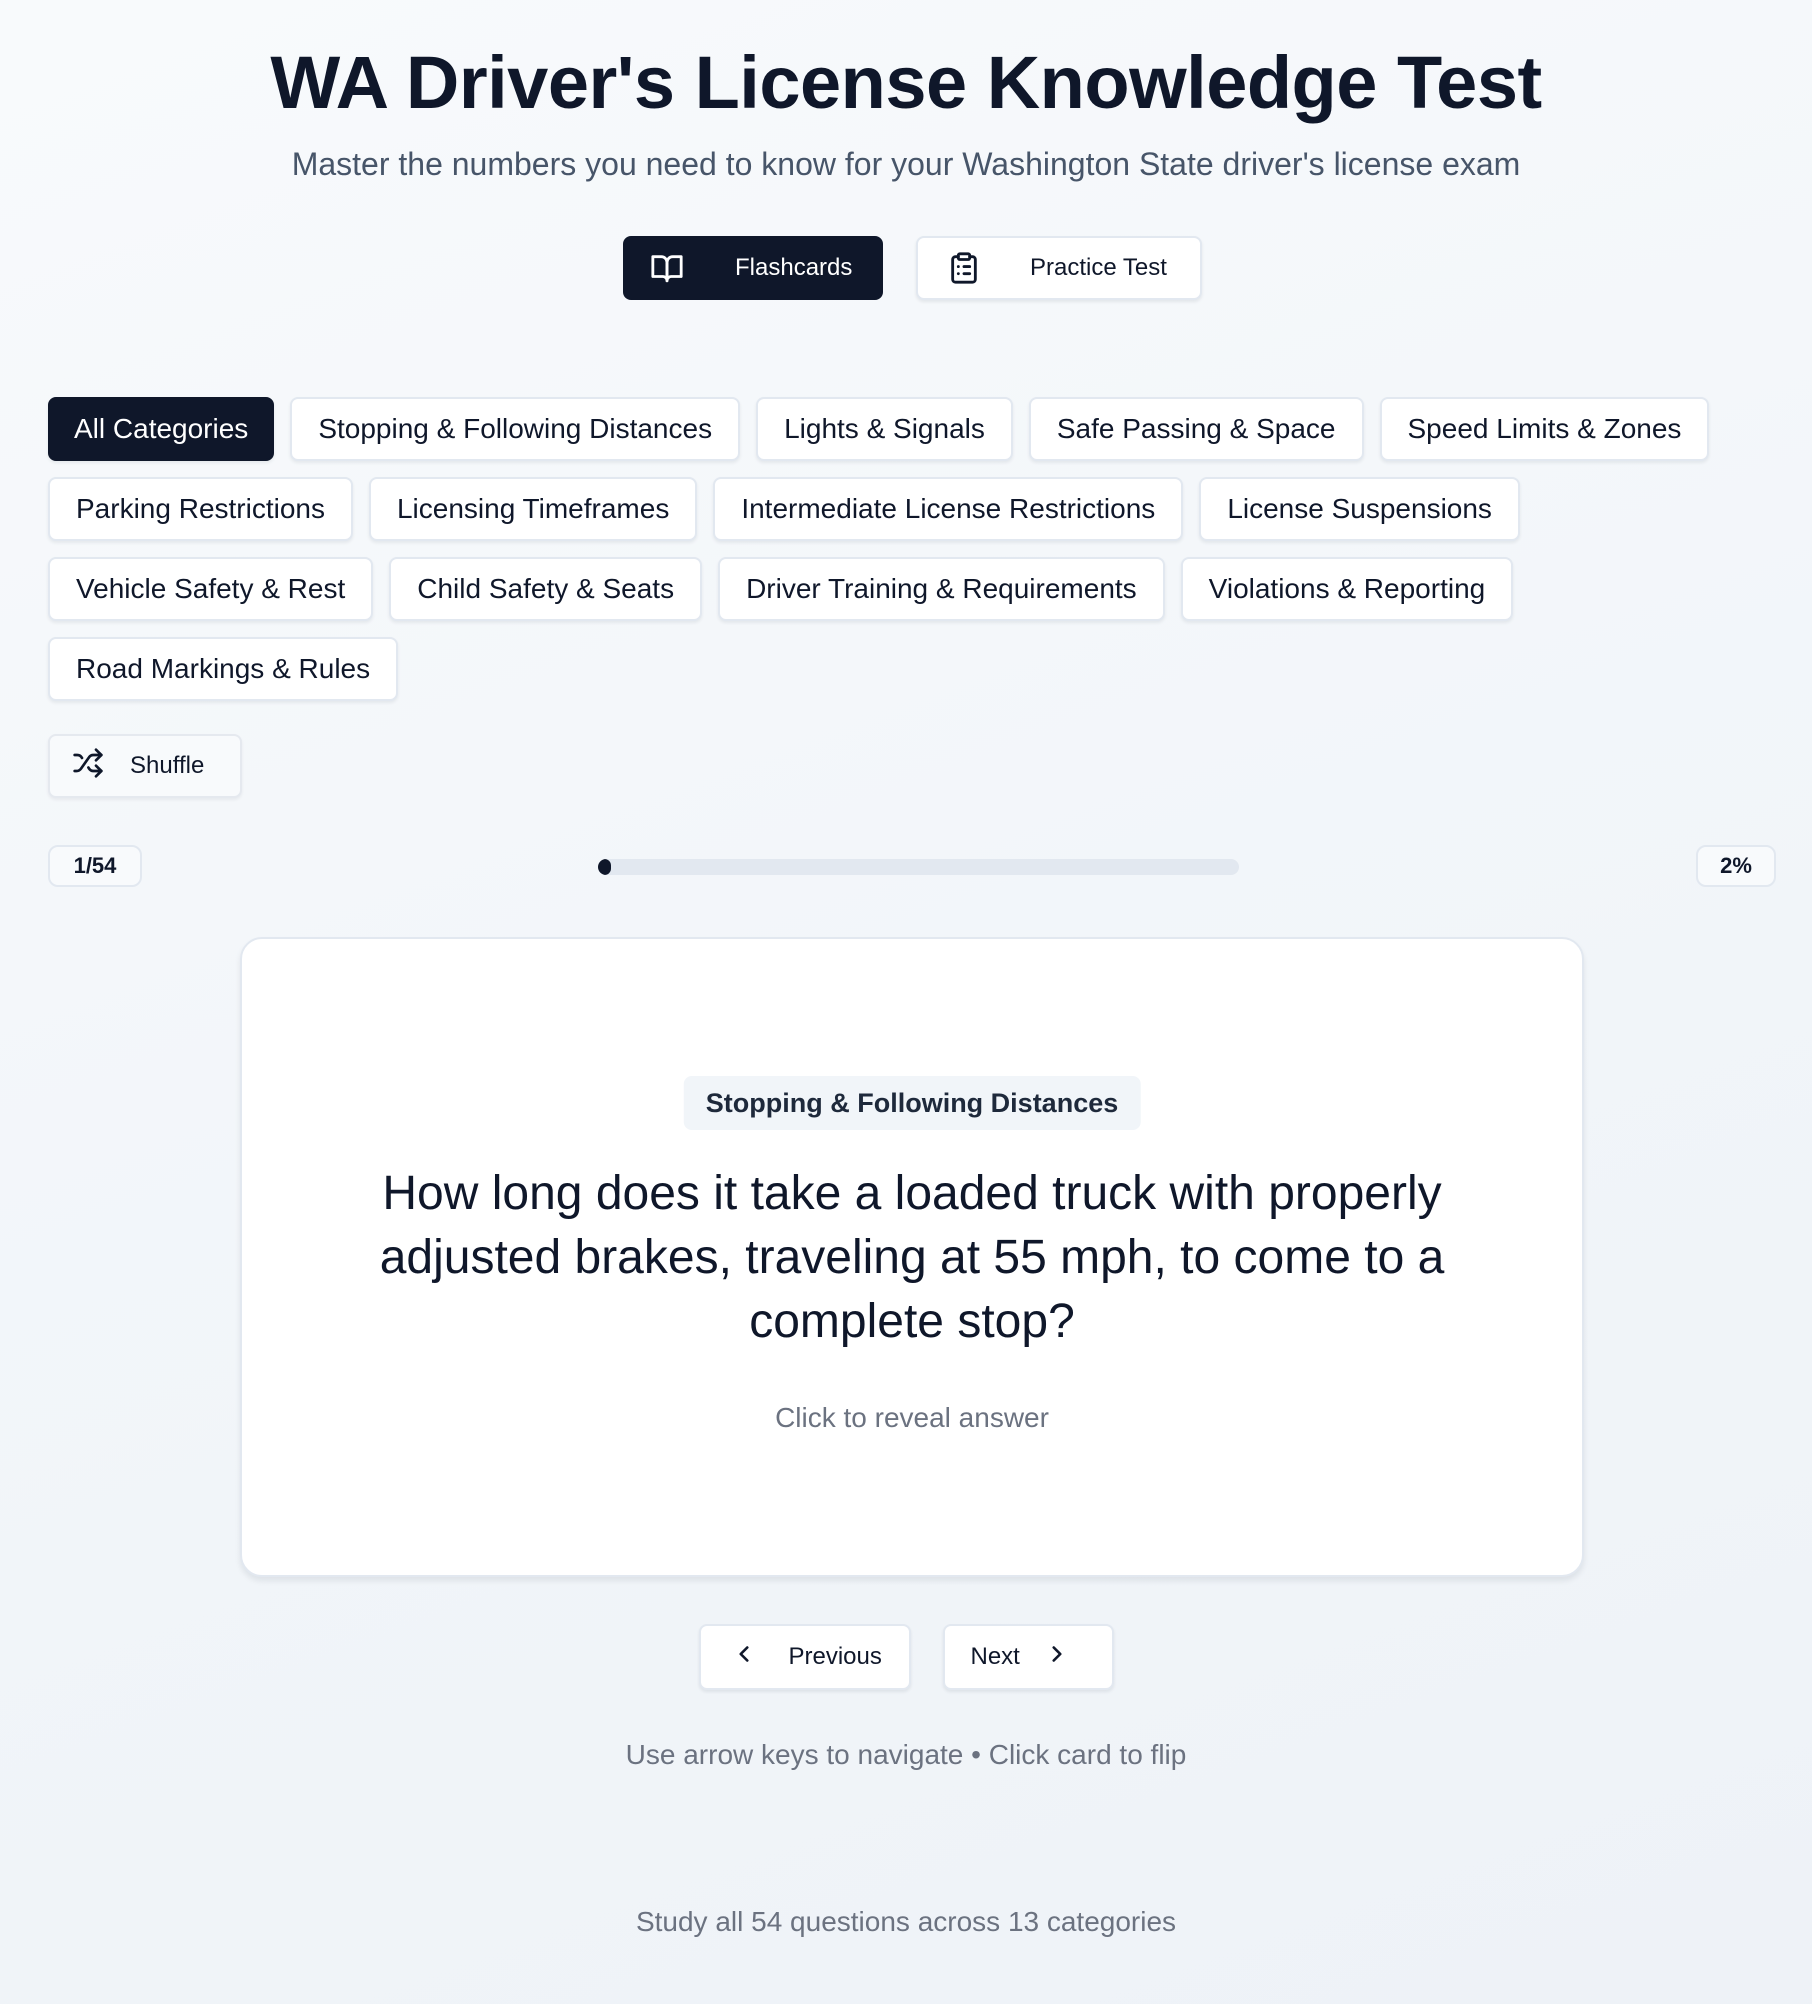  Describe the element at coordinates (200, 509) in the screenshot. I see `category-chip-parking-restrictions: Parking Restrictions` at that location.